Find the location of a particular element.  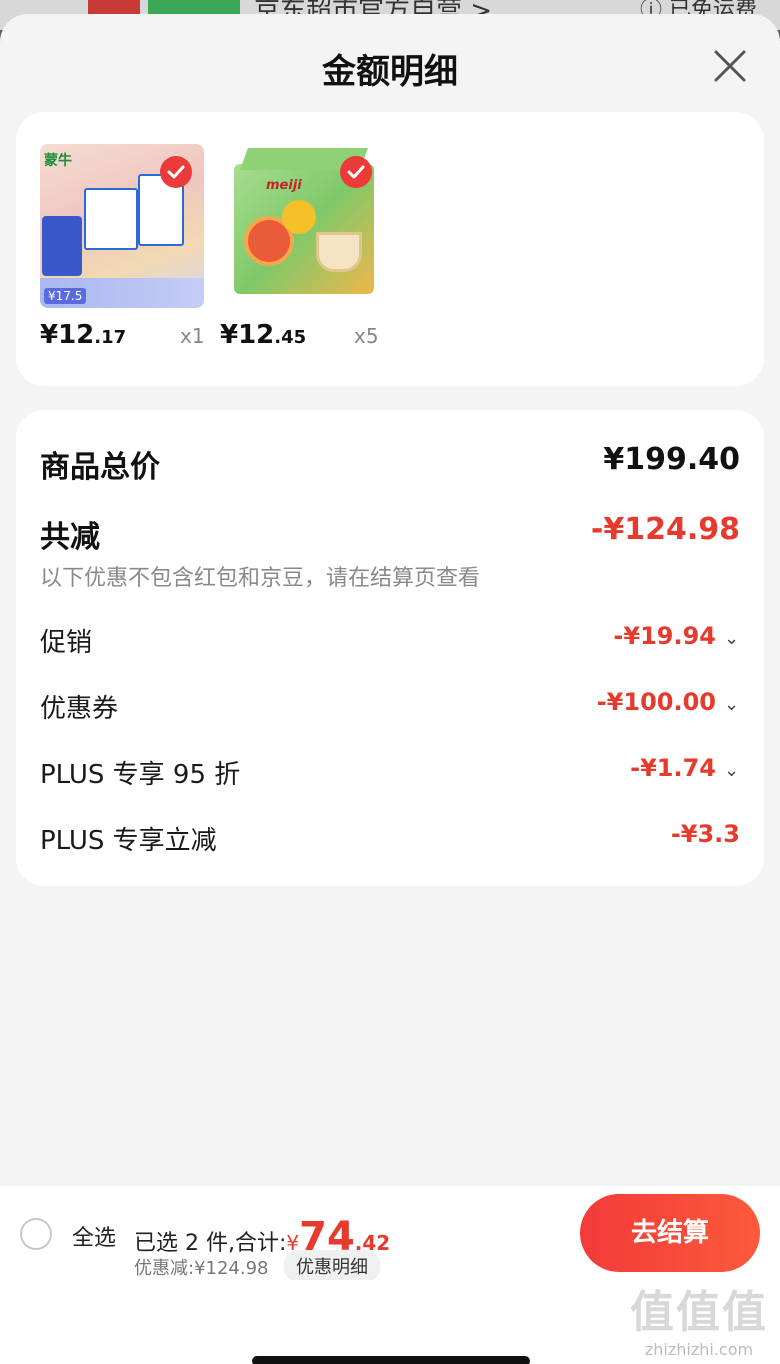

product-item: meiji ¥12.45 x5 is located at coordinates (302, 247).